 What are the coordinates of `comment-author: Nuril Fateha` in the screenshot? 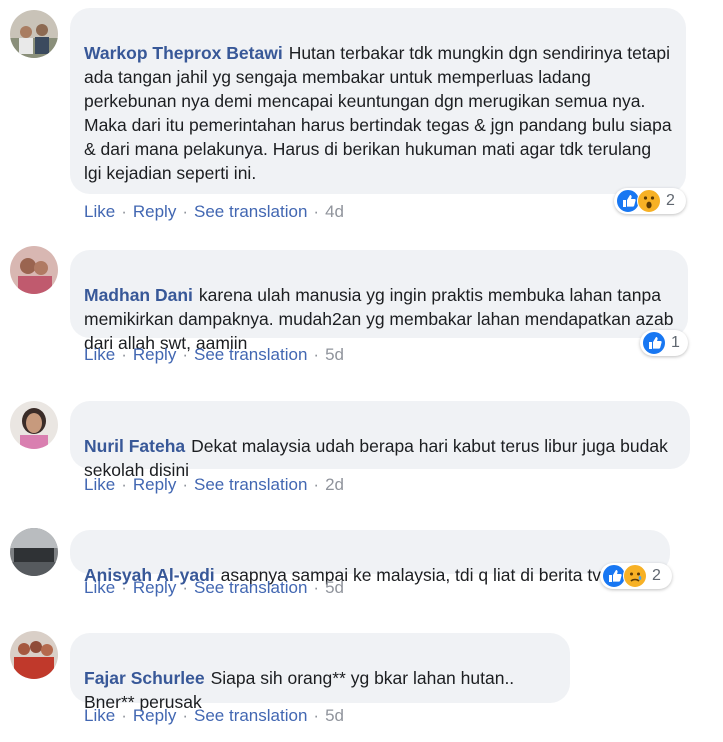 It's located at (134, 446).